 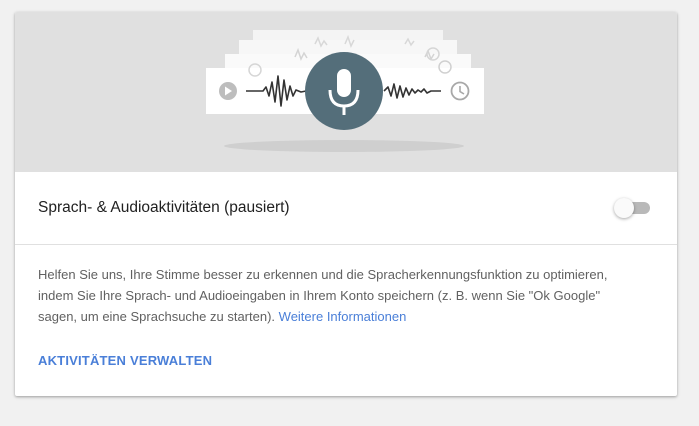 I want to click on learn-more-link: Weitere Informationen, so click(x=343, y=316).